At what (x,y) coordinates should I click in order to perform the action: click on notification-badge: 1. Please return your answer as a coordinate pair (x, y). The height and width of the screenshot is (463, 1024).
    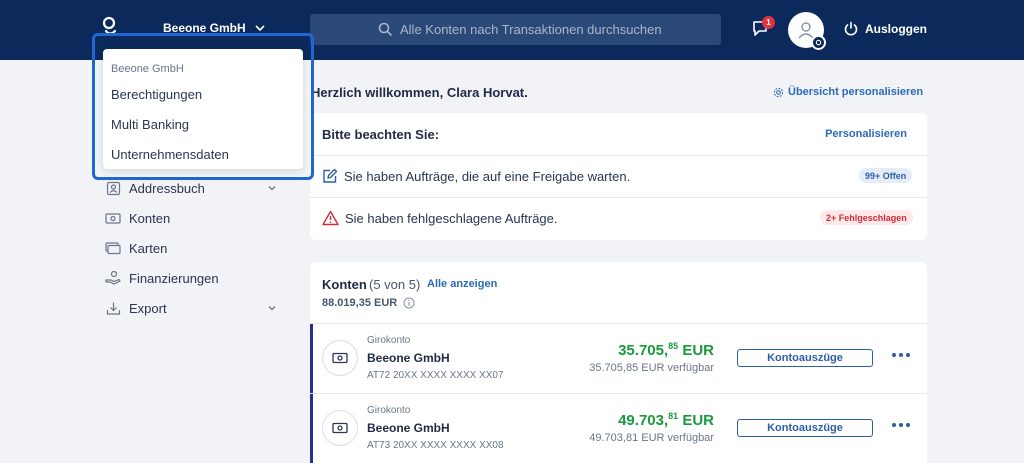
    Looking at the image, I should click on (768, 22).